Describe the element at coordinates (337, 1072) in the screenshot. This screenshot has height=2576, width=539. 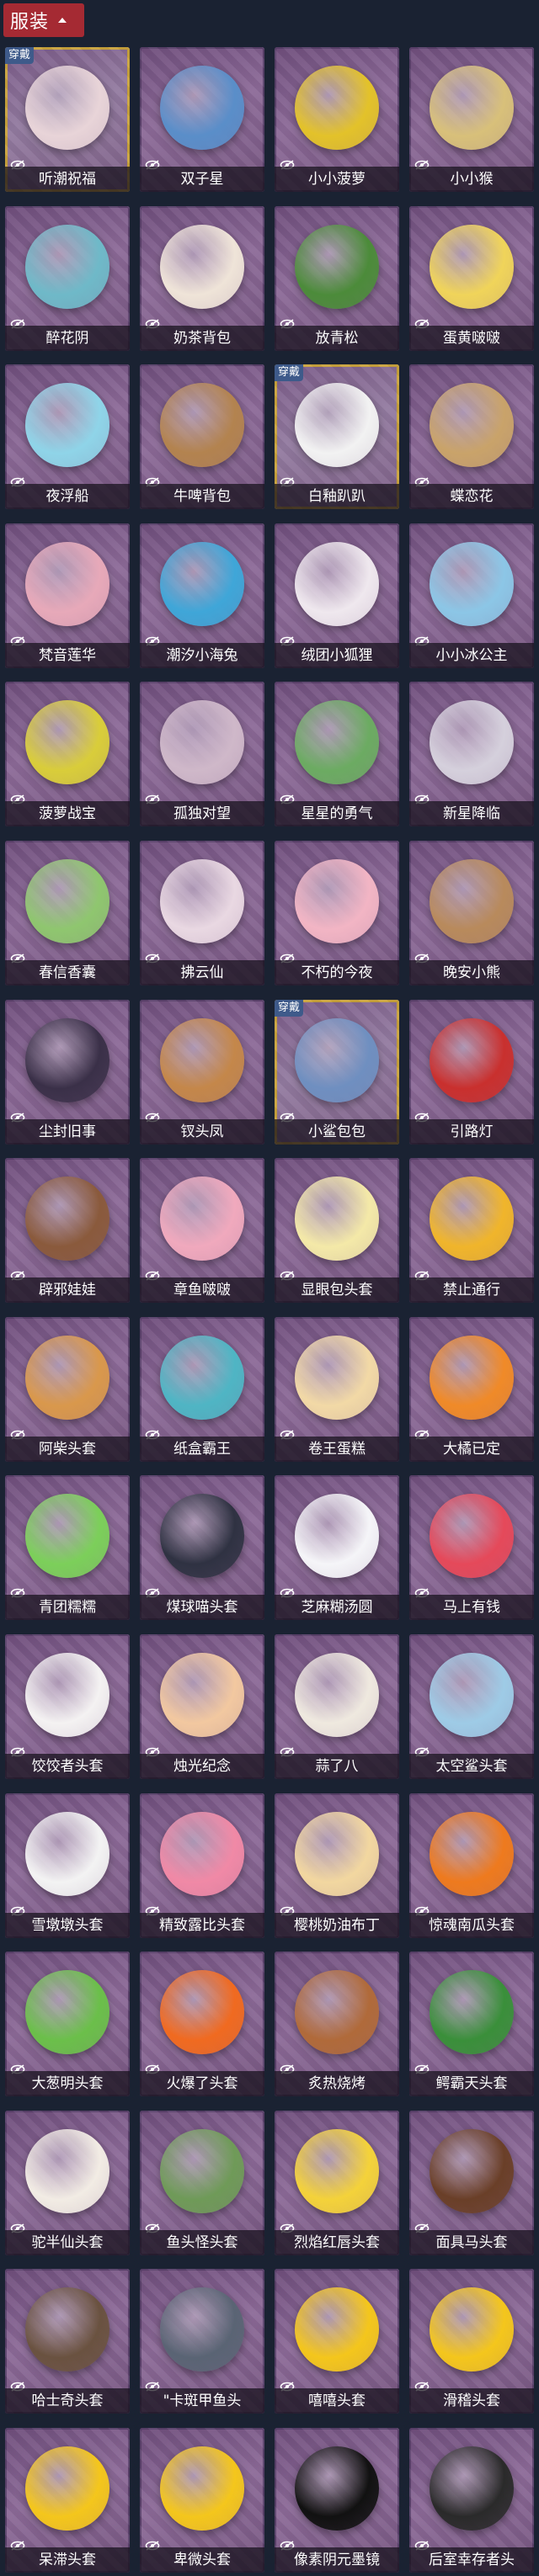
I see `item-card: 穿戴 小鲨包包` at that location.